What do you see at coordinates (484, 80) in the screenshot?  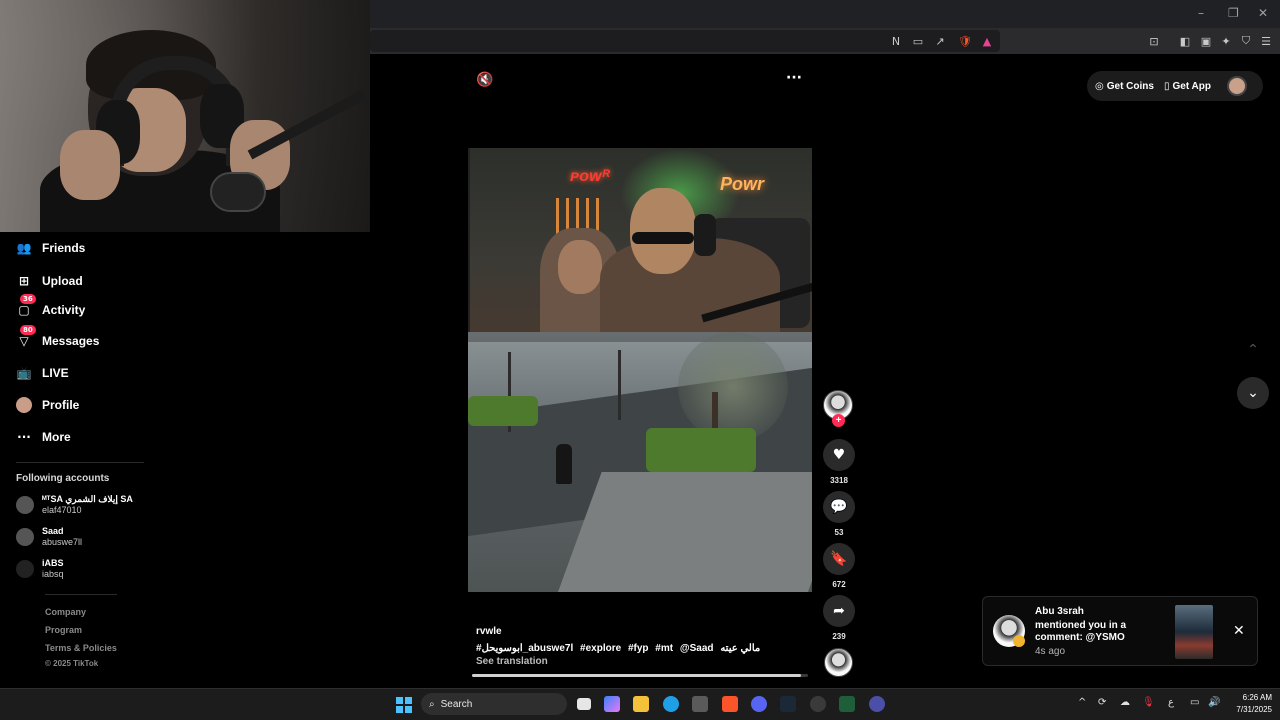 I see `mute-icon: 🔇` at bounding box center [484, 80].